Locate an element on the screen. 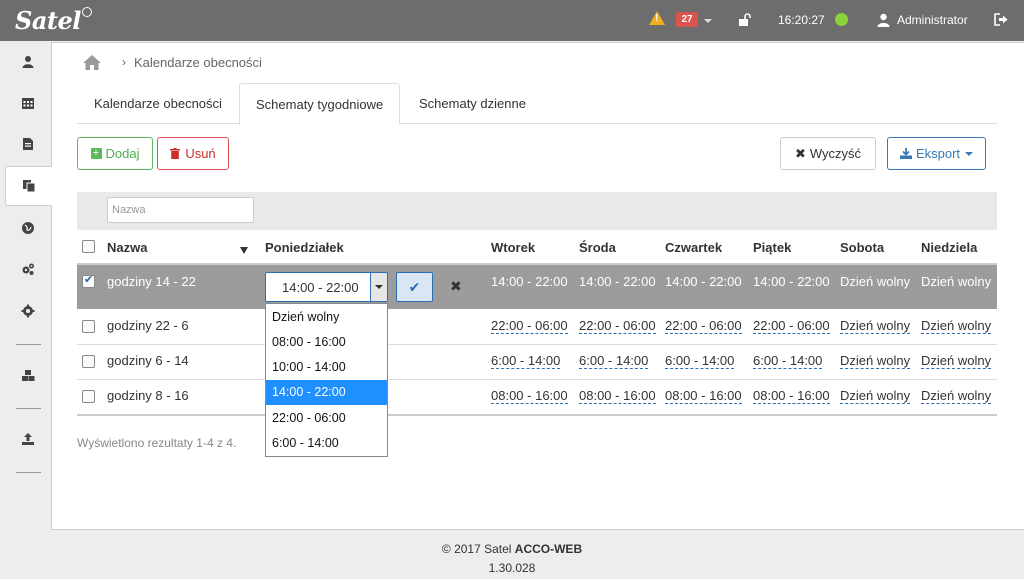  calendar-icon is located at coordinates (28, 103).